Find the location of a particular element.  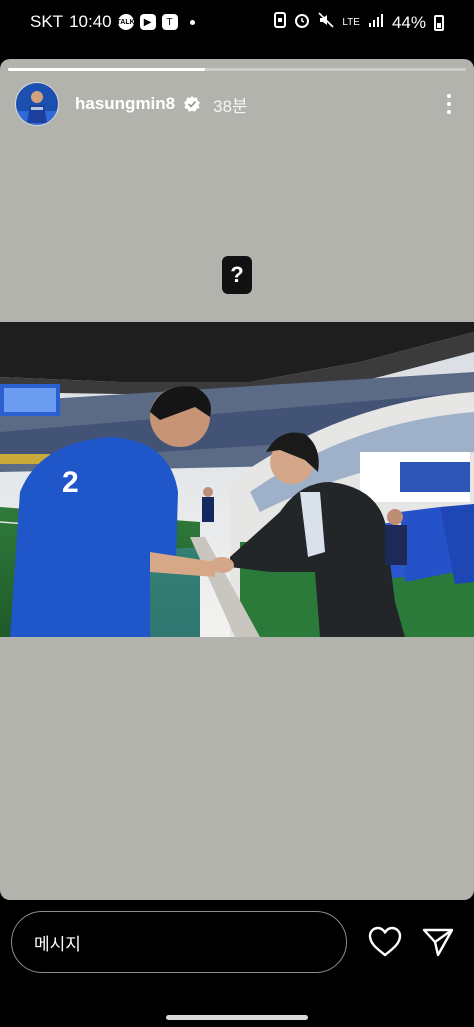

kakaotalk-icon: TALK is located at coordinates (126, 22).